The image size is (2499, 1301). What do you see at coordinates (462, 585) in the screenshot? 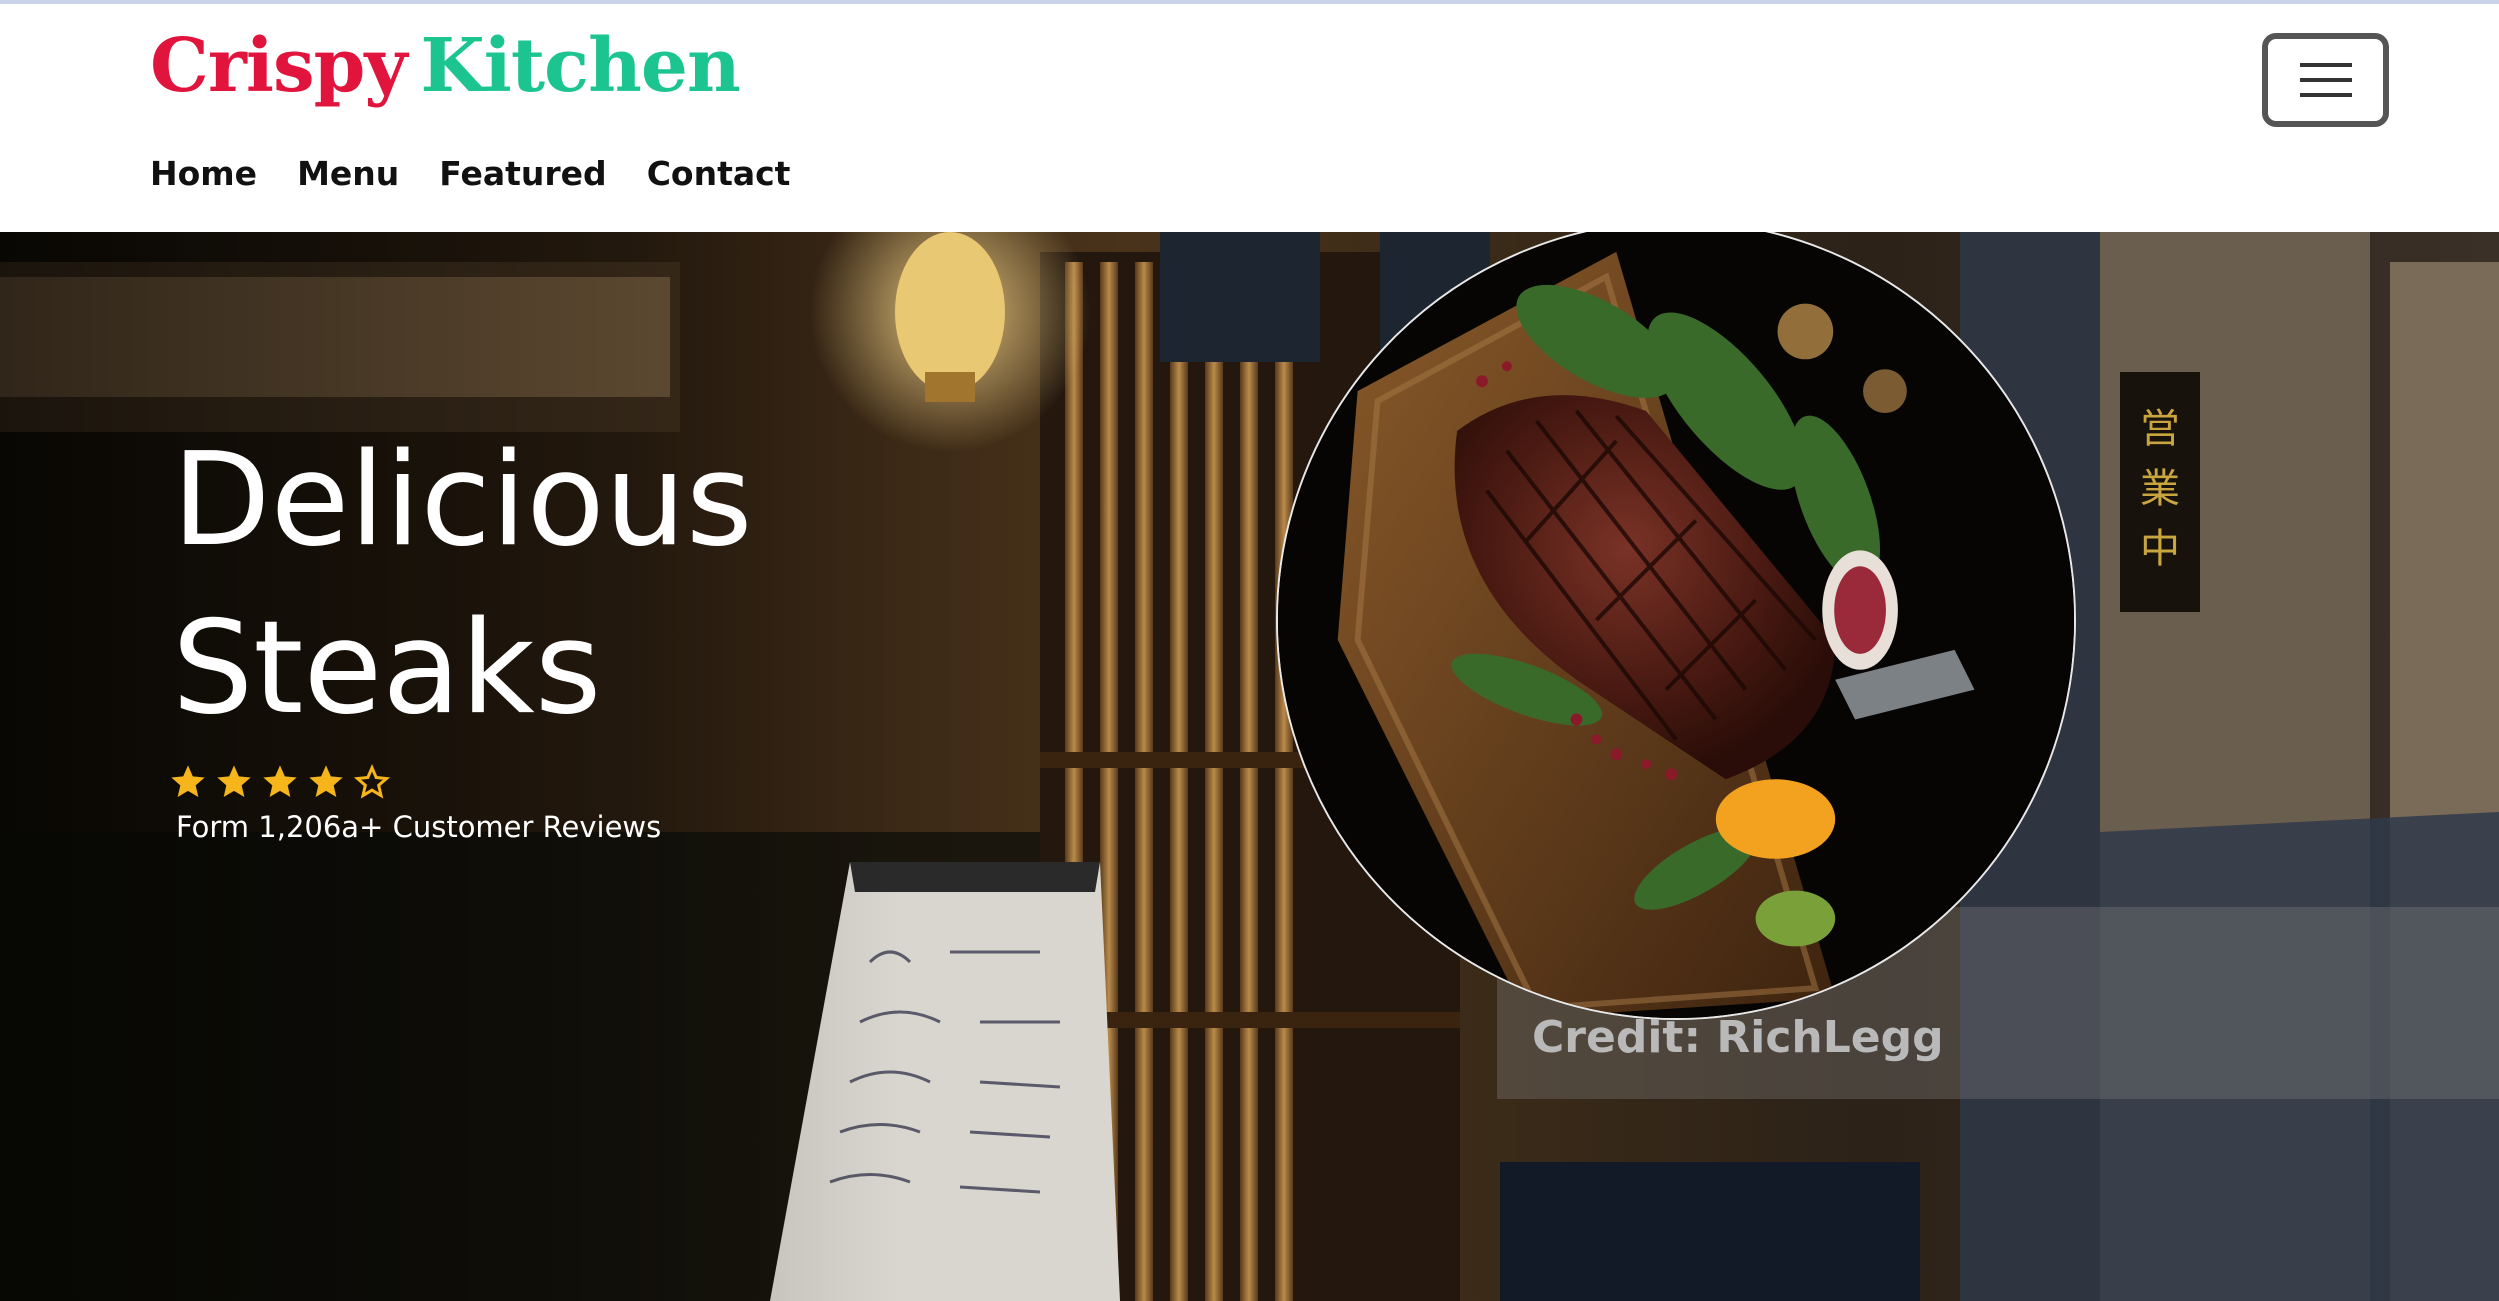
I see `hero-title: Delicious Steaks` at bounding box center [462, 585].